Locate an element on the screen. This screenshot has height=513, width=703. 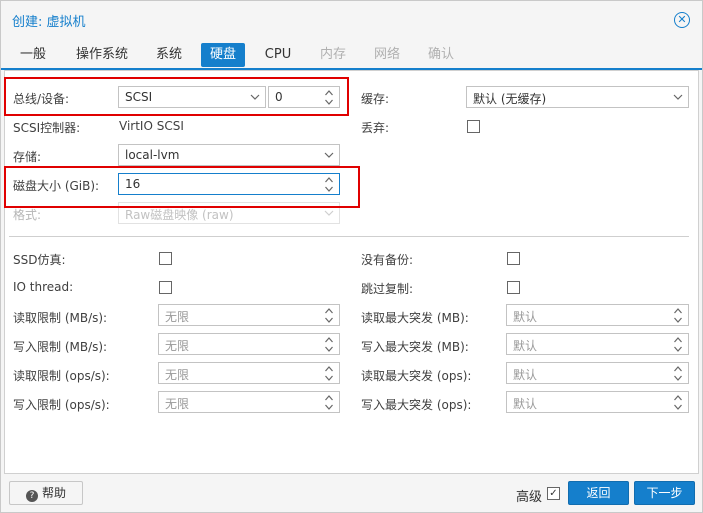
cache-select: 默认 (无缓存) is located at coordinates (577, 97).